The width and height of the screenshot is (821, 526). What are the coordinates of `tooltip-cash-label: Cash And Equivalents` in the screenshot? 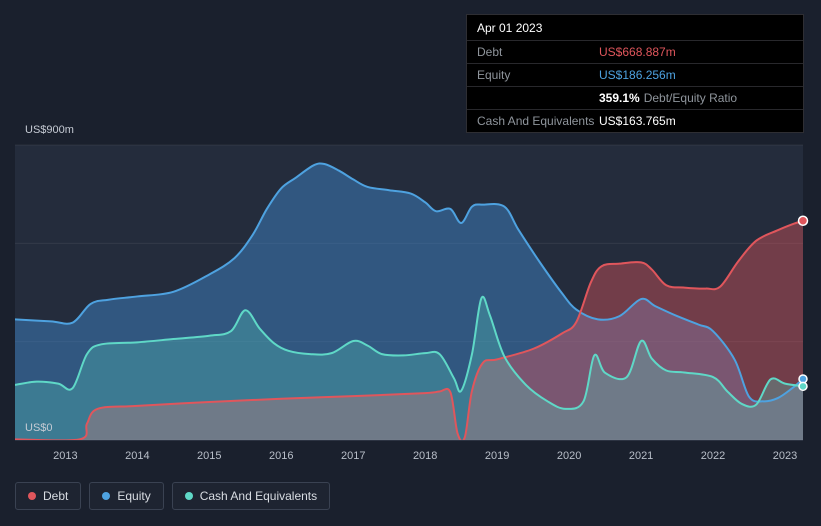 It's located at (536, 121).